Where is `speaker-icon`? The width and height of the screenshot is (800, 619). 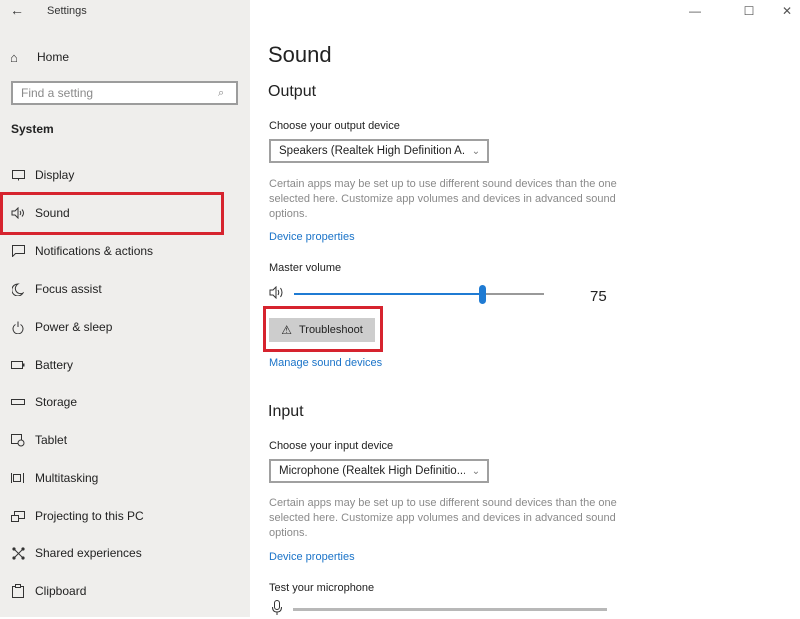 speaker-icon is located at coordinates (277, 293).